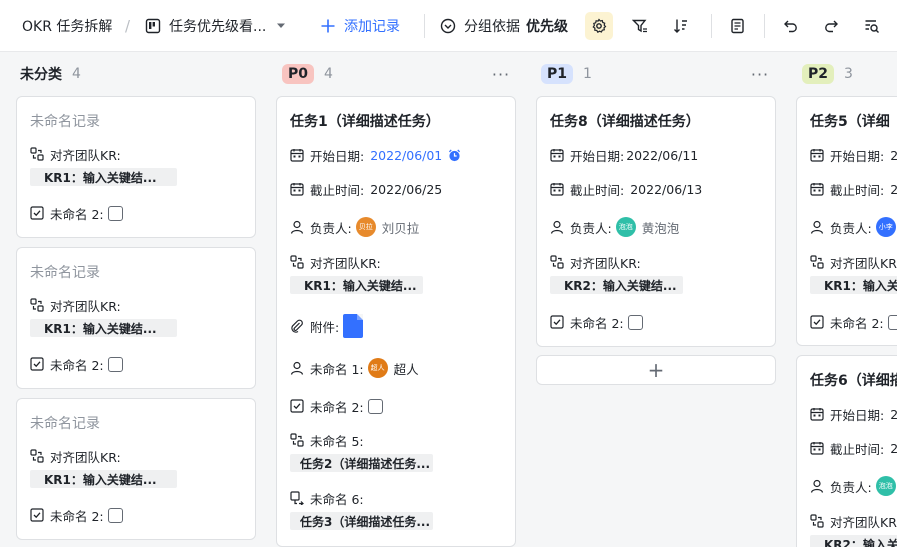 The width and height of the screenshot is (897, 547). Describe the element at coordinates (640, 26) in the screenshot. I see `filter-button` at that location.